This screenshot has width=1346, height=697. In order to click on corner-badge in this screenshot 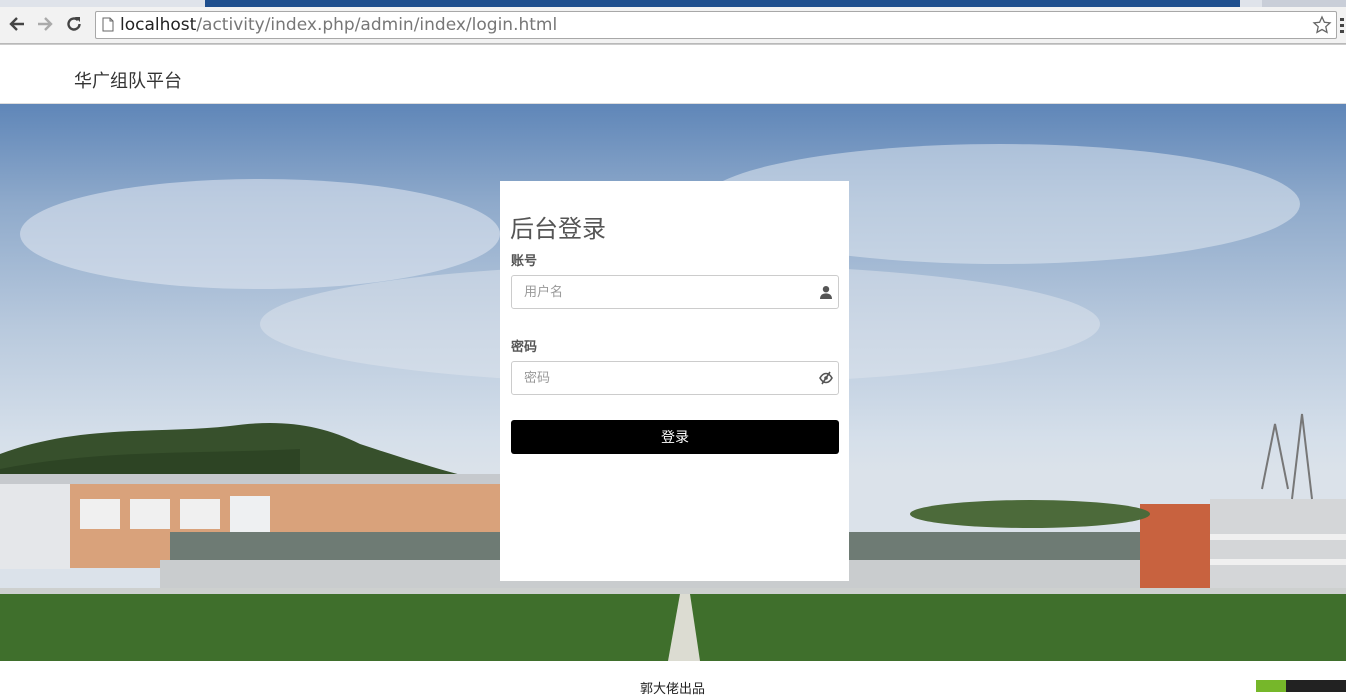, I will do `click(1301, 686)`.